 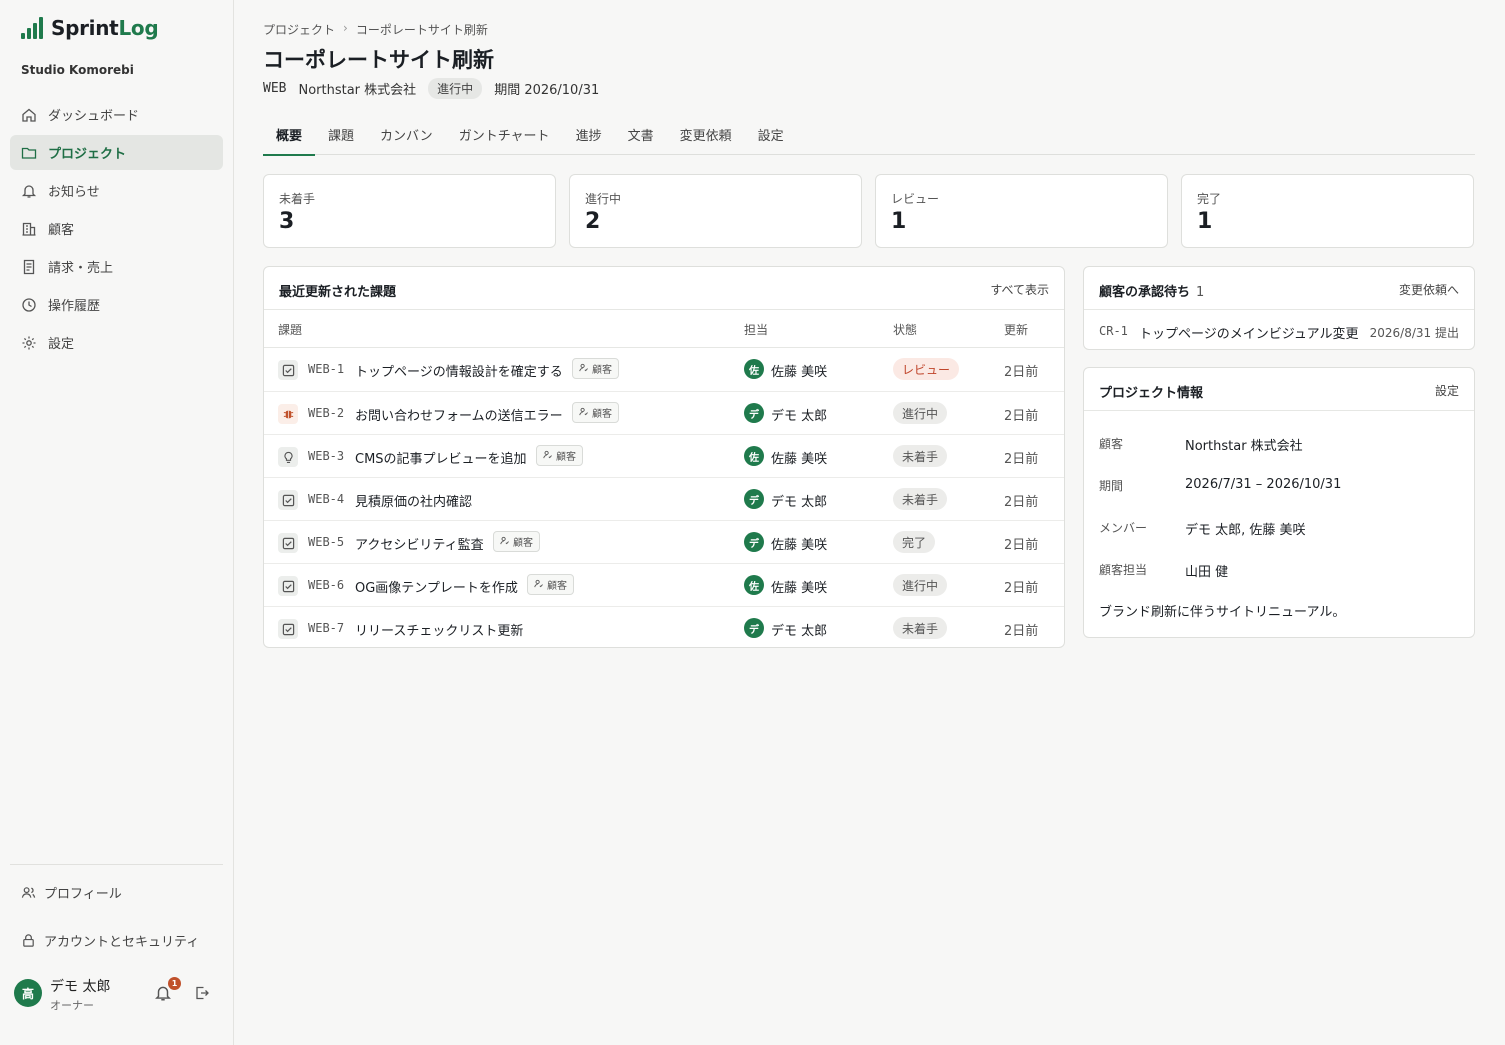 What do you see at coordinates (914, 542) in the screenshot?
I see `status-badge: 完了` at bounding box center [914, 542].